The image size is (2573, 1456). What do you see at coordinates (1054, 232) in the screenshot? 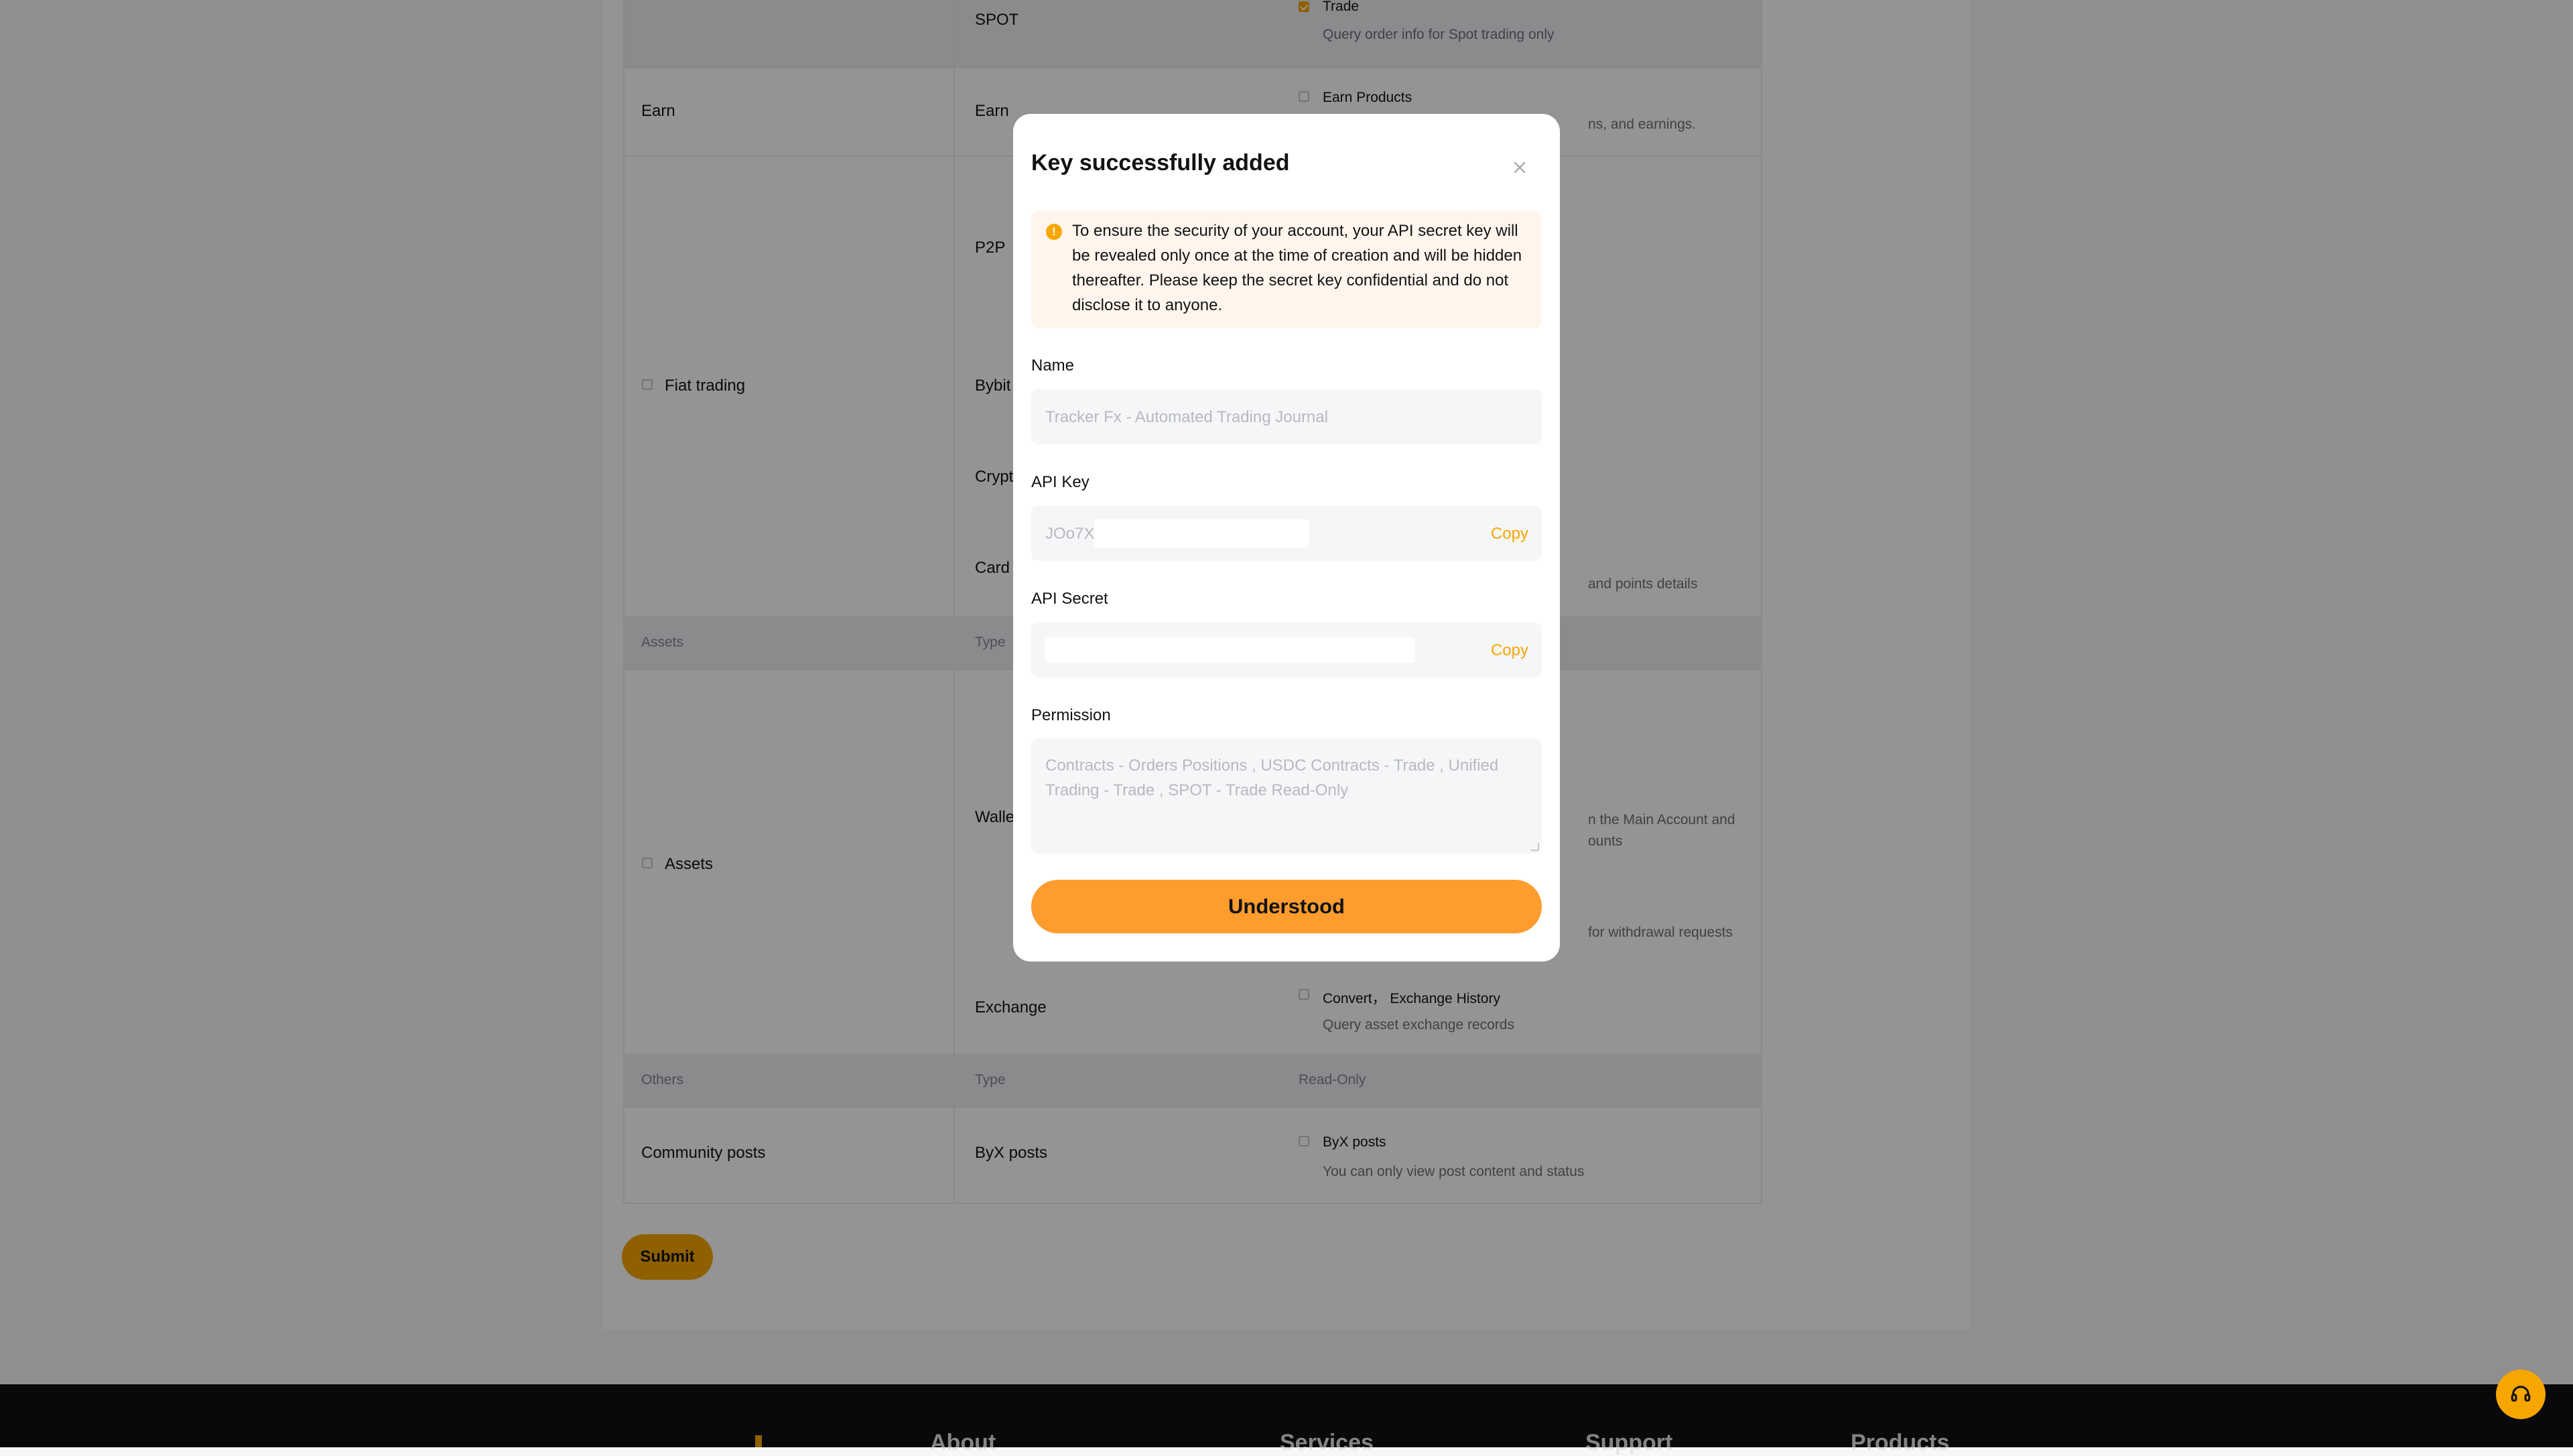
I see `warning-icon: !` at bounding box center [1054, 232].